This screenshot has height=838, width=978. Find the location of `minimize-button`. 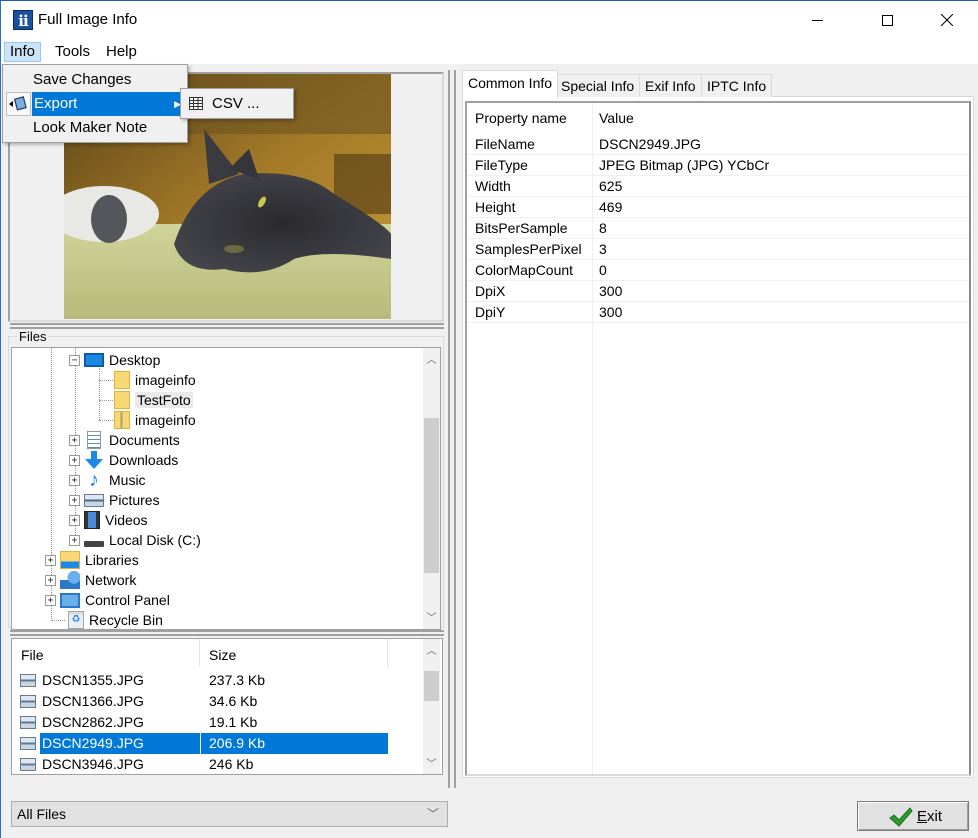

minimize-button is located at coordinates (817, 20).